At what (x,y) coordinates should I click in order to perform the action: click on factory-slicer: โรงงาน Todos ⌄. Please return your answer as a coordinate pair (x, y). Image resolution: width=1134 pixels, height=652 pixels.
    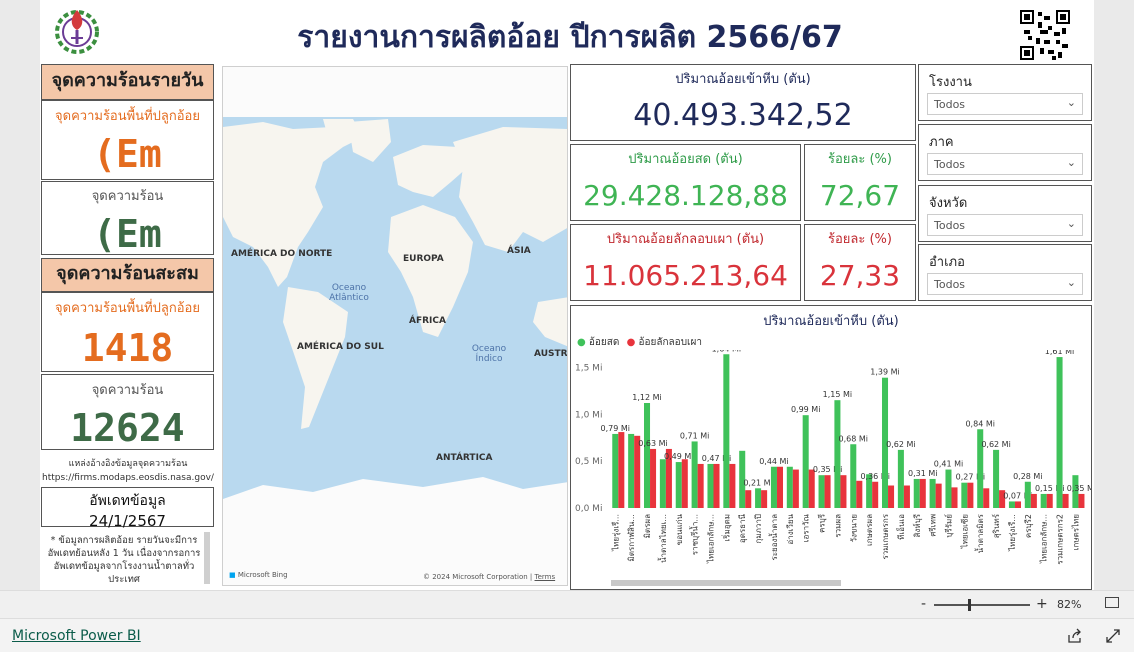
    Looking at the image, I should click on (1005, 92).